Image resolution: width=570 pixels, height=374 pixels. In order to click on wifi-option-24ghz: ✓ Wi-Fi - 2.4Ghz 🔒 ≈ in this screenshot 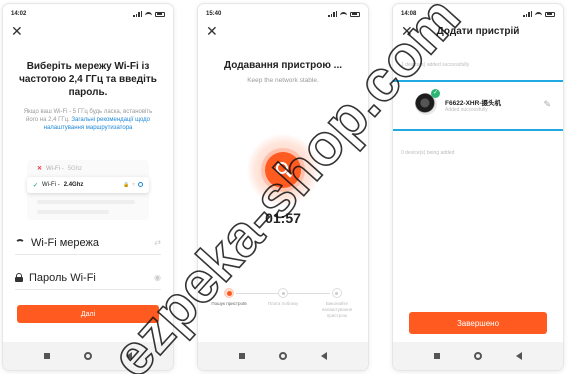, I will do `click(88, 185)`.